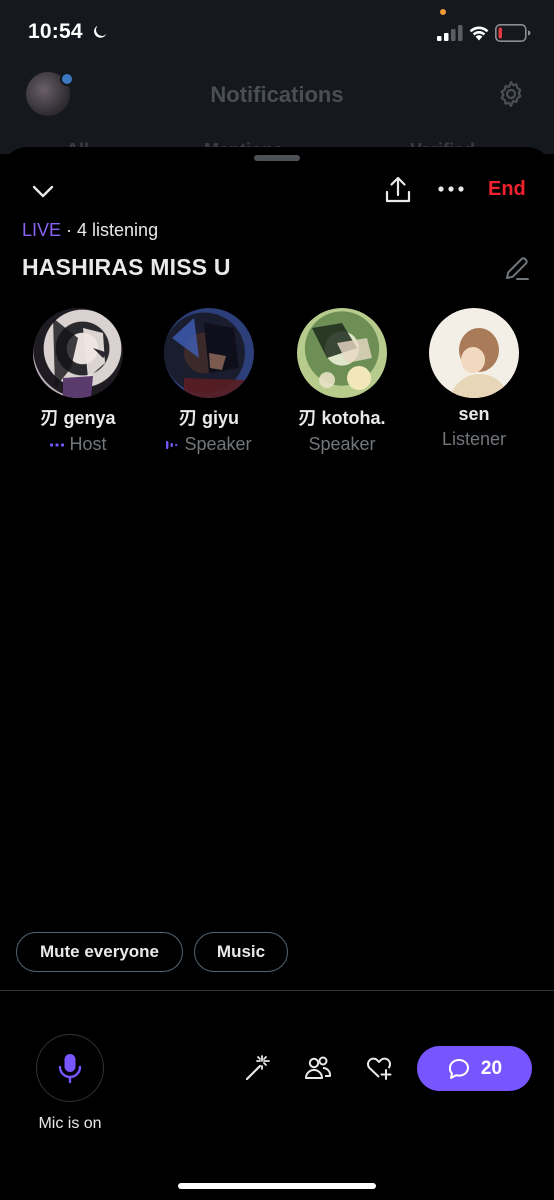 Image resolution: width=554 pixels, height=1200 pixels. What do you see at coordinates (443, 12) in the screenshot?
I see `privacy-indicator` at bounding box center [443, 12].